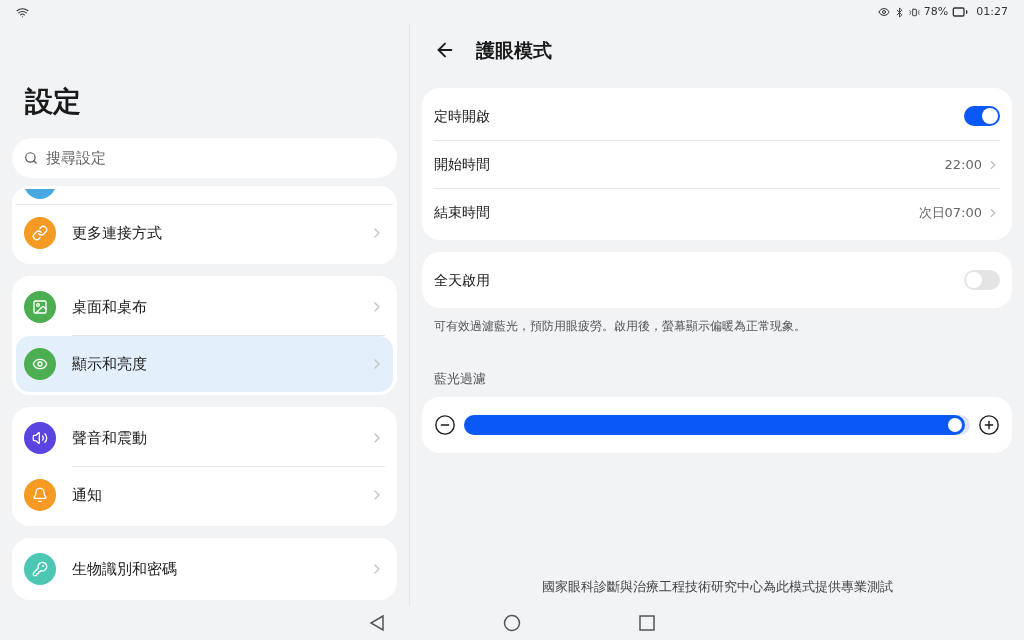 The image size is (1024, 640). What do you see at coordinates (960, 12) in the screenshot?
I see `battery-icon` at bounding box center [960, 12].